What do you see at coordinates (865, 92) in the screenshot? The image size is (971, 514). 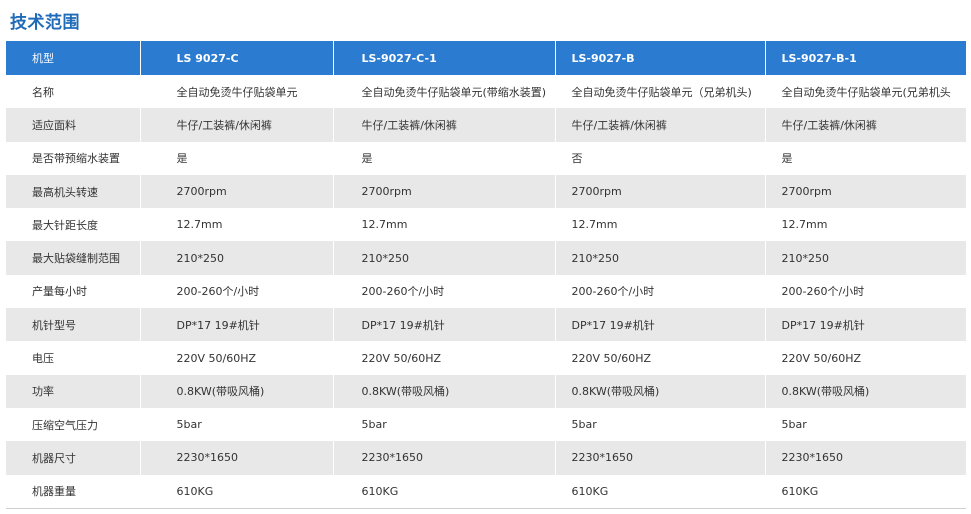 I see `table-cell: 全自动免烫牛仔贴袋单元(兄弟机头` at bounding box center [865, 92].